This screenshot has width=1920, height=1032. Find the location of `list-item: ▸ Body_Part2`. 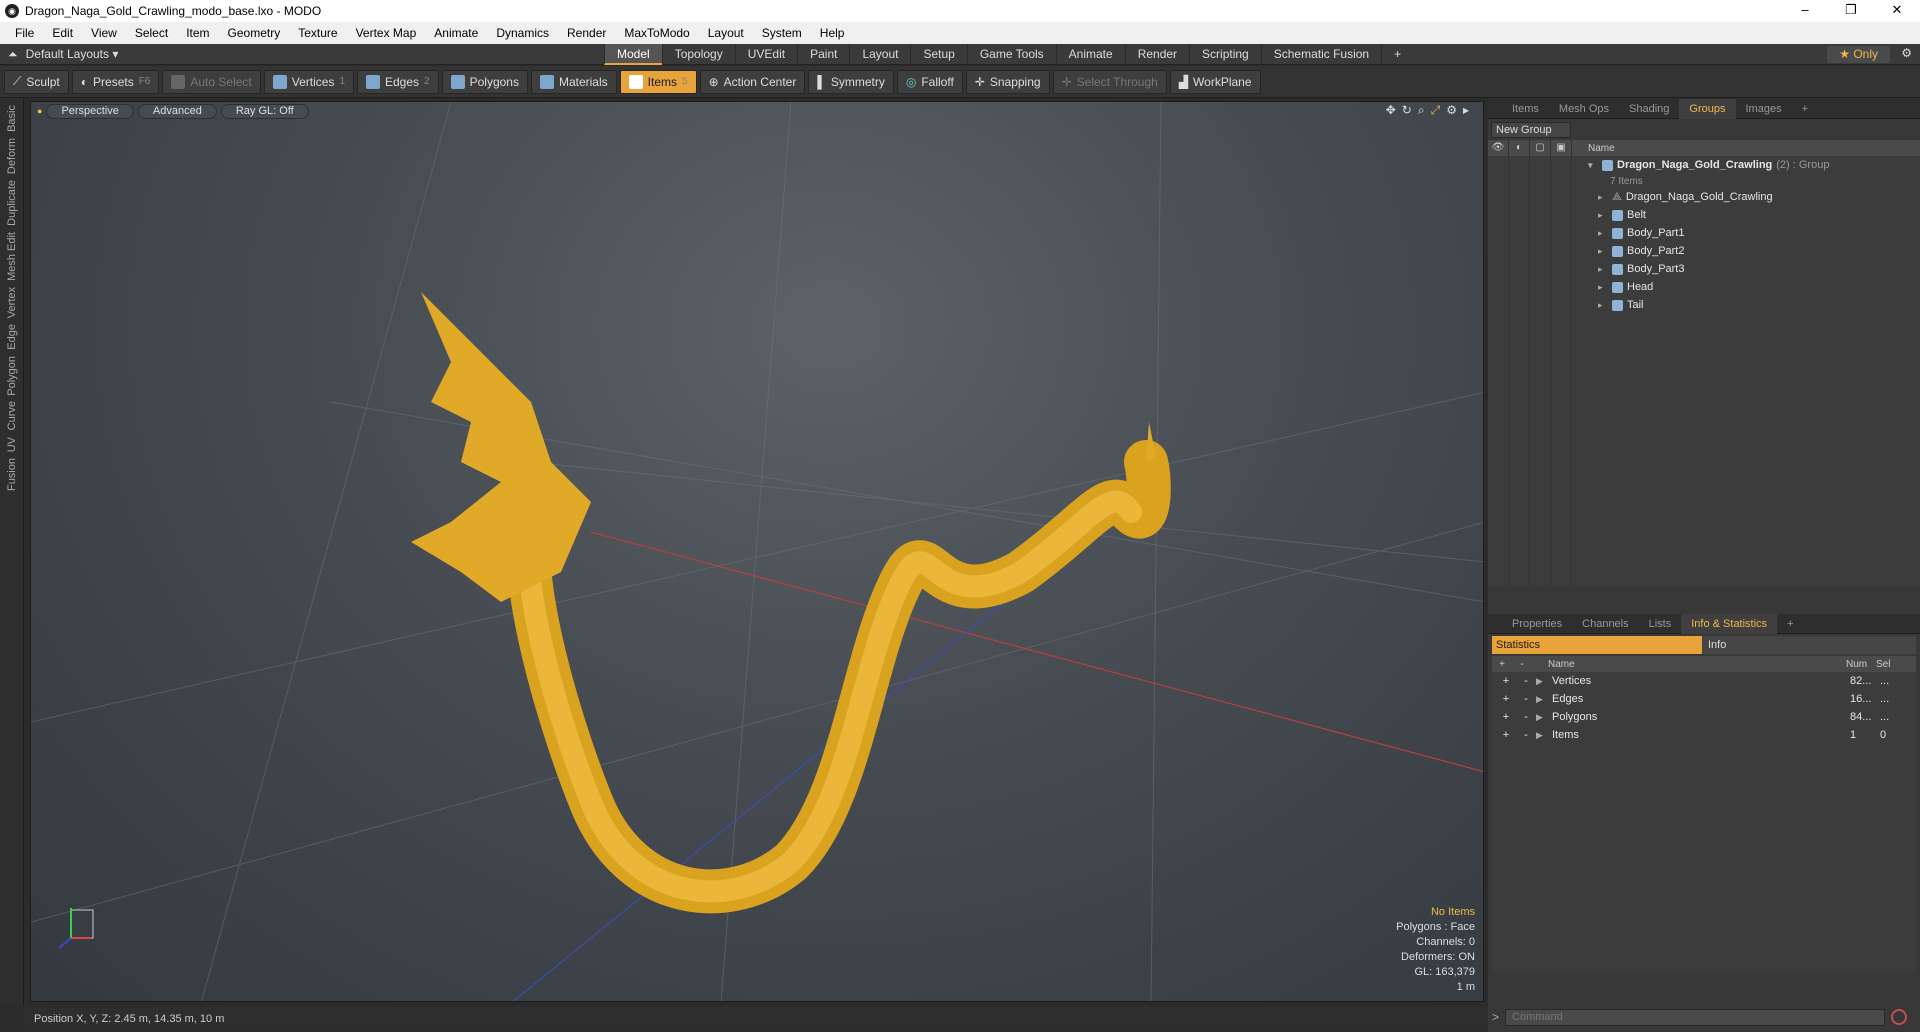

list-item: ▸ Body_Part2 is located at coordinates (1708, 251).